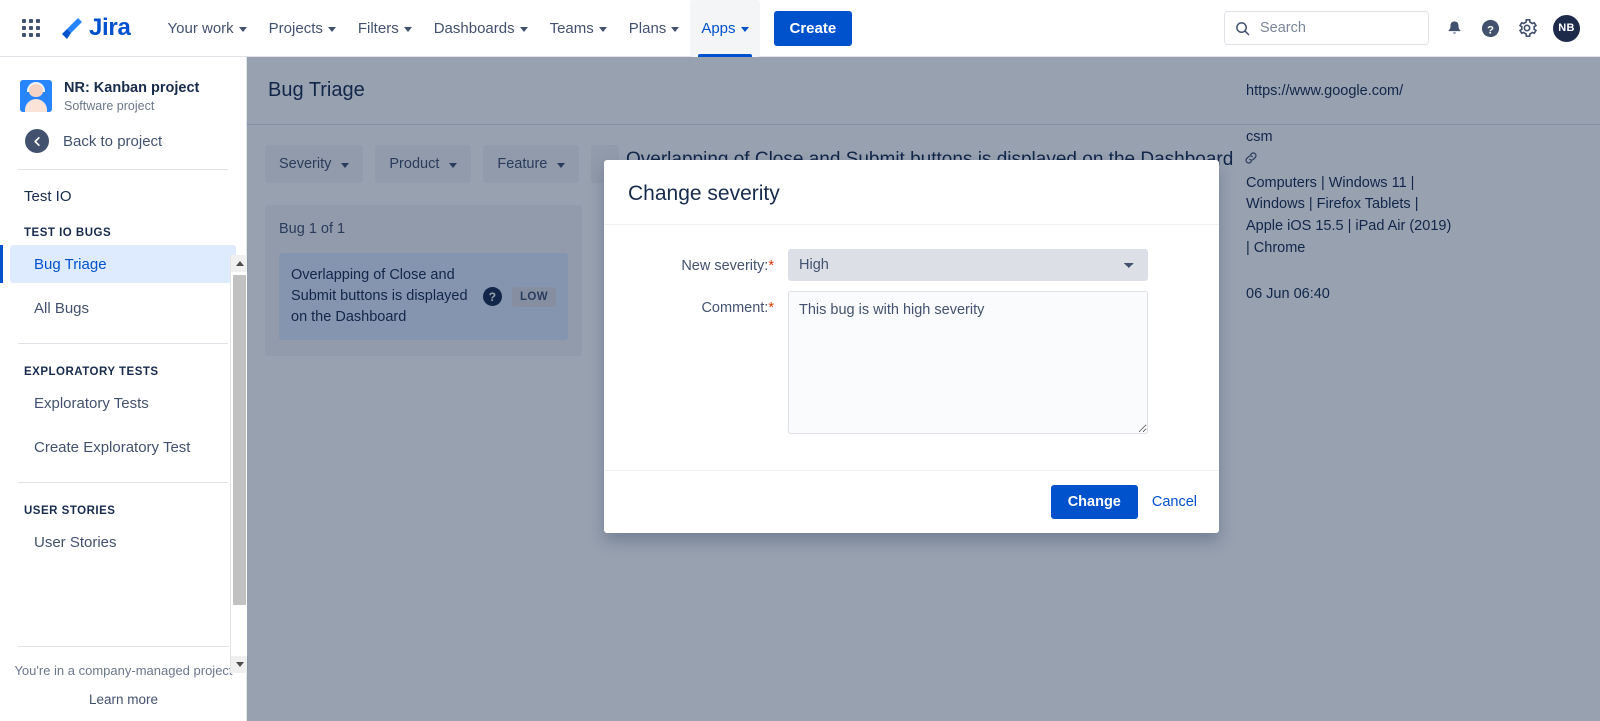 This screenshot has width=1600, height=721. I want to click on sidebar-divider, so click(123, 646).